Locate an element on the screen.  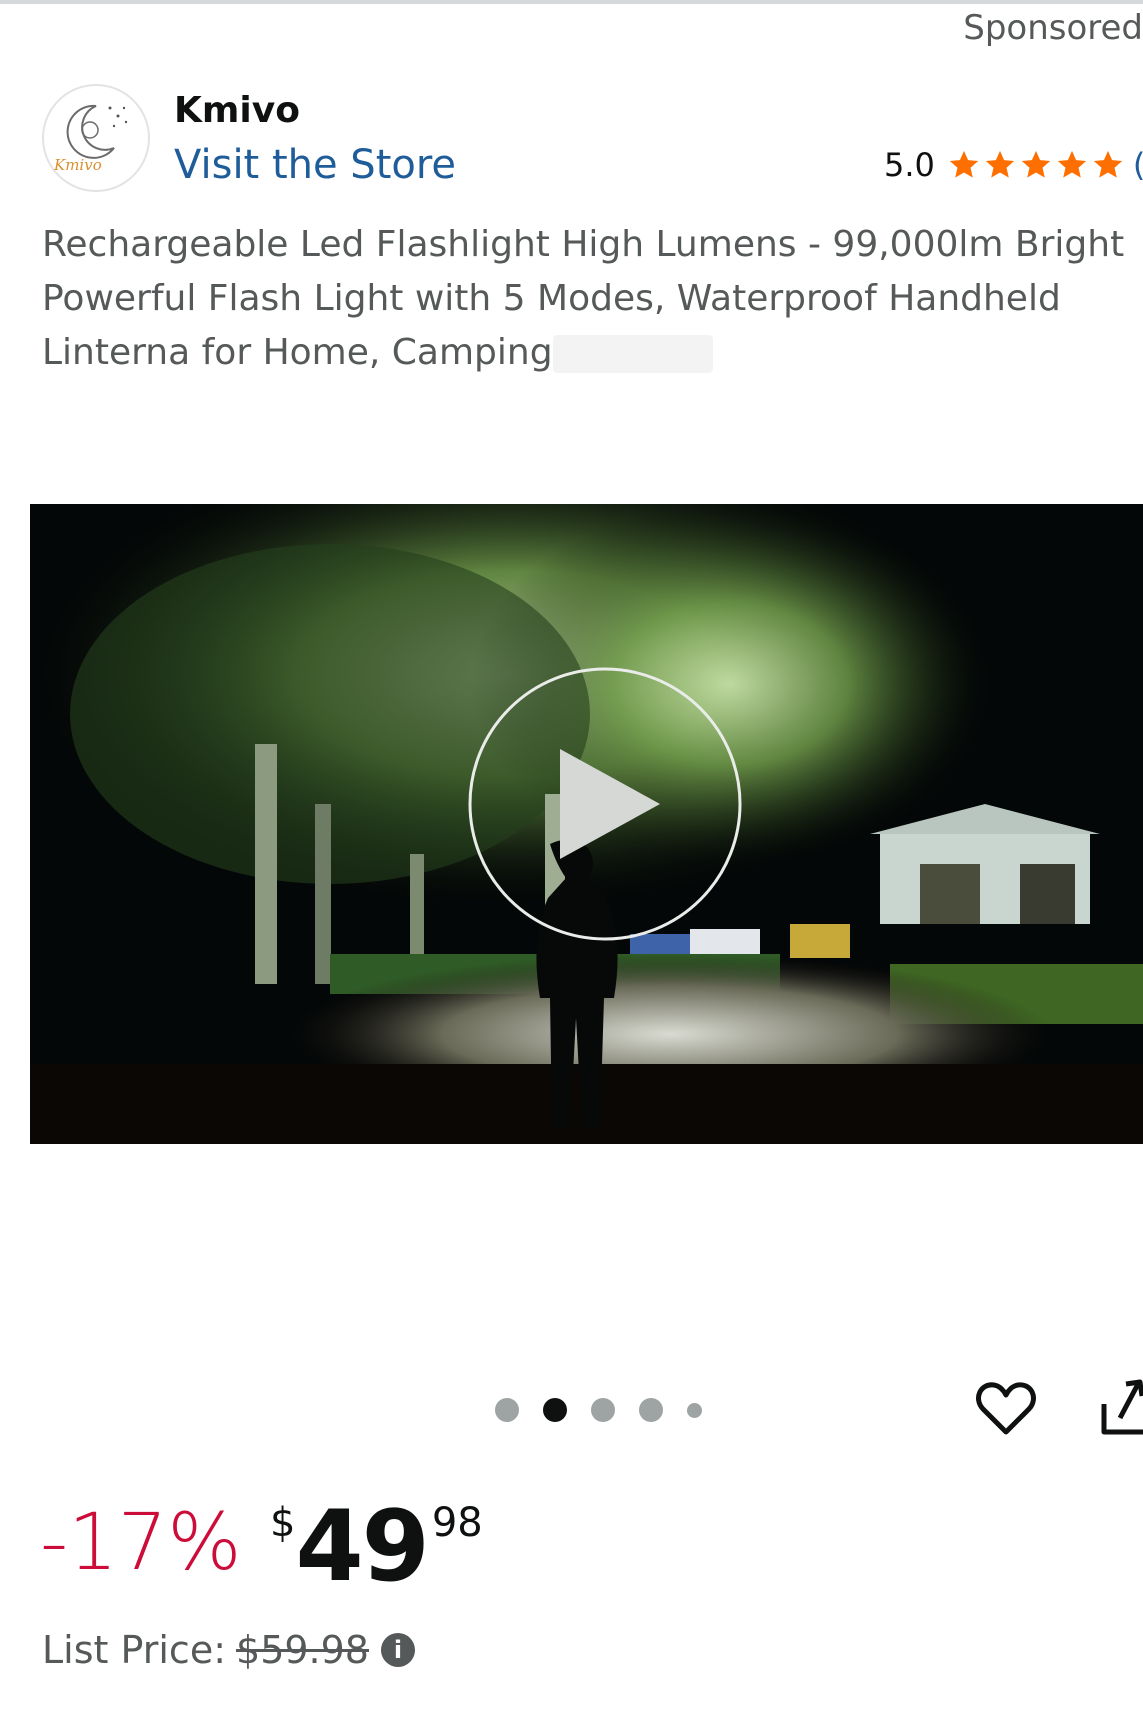
svg-text: Kmivo is located at coordinates (77, 165).